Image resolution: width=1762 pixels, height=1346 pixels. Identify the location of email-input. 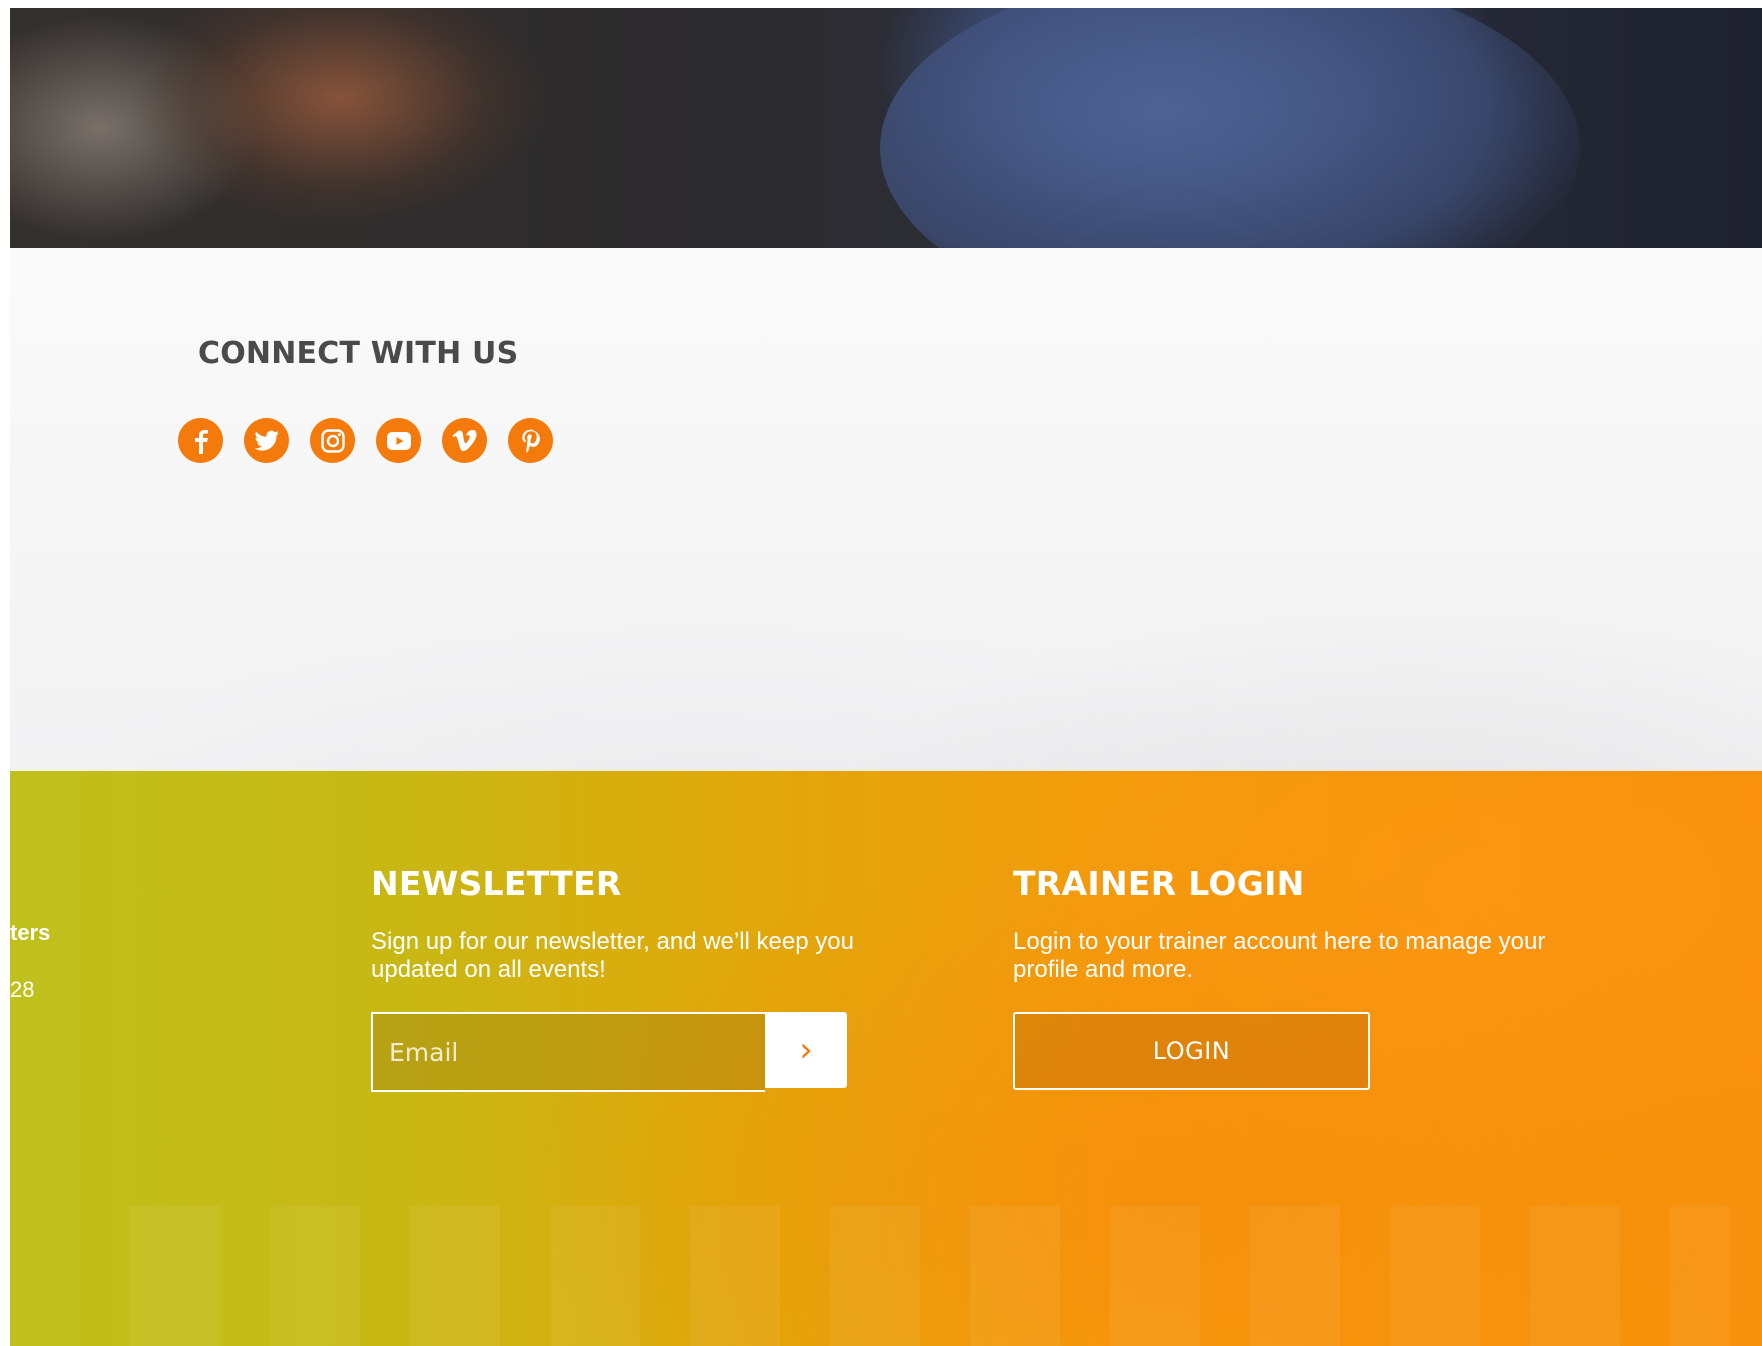
(568, 1052).